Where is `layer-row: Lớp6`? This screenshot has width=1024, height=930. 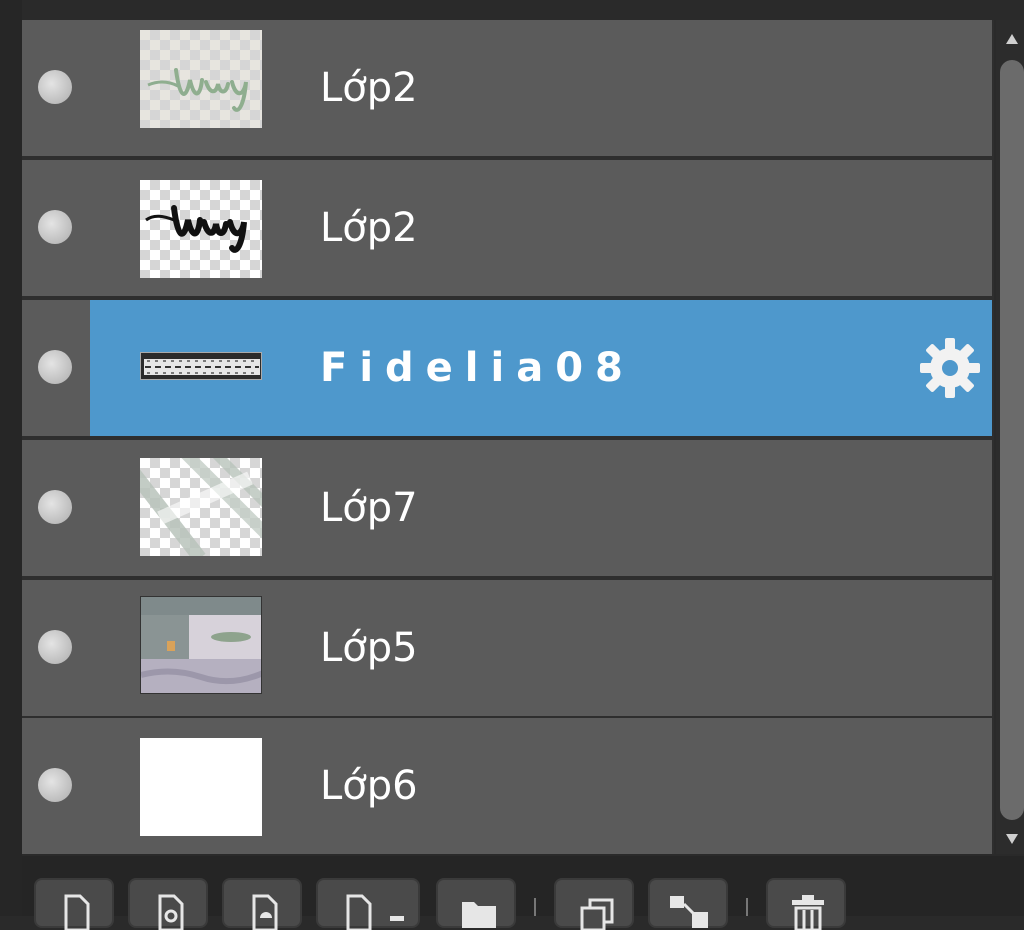 layer-row: Lớp6 is located at coordinates (507, 786).